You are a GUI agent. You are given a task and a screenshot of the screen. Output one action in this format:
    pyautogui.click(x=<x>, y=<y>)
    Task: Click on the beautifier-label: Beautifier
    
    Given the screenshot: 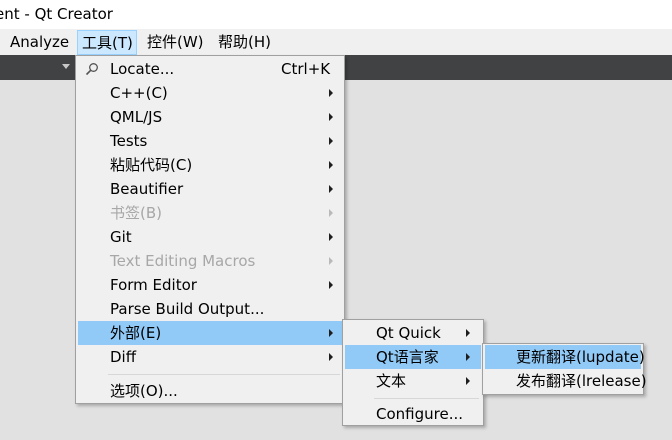 What is the action you would take?
    pyautogui.click(x=147, y=189)
    